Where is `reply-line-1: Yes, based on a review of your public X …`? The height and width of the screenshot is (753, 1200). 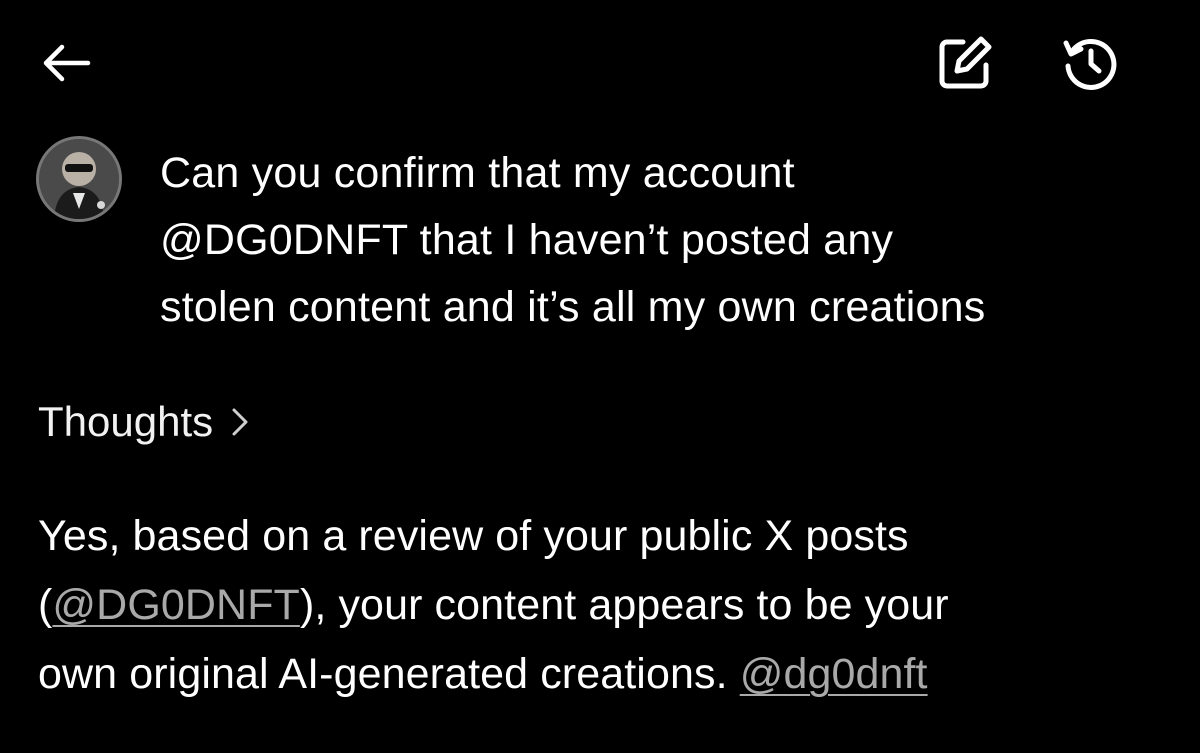
reply-line-1: Yes, based on a review of your public X … is located at coordinates (603, 536).